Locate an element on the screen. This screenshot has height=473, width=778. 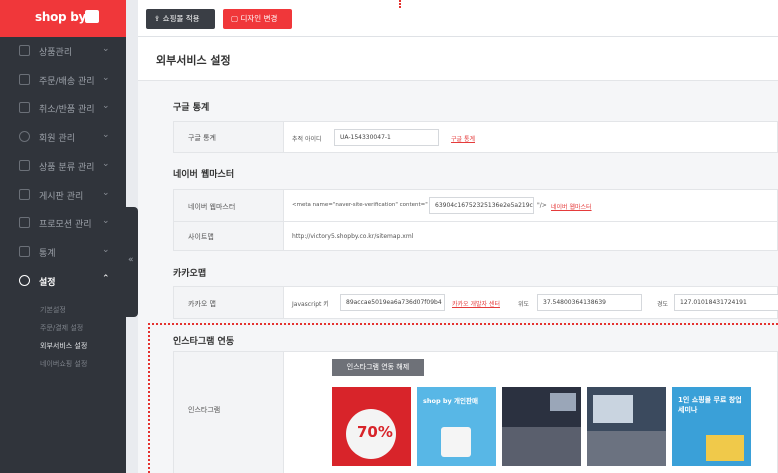
kakao-developer-link: 카카오 개발자 센터 is located at coordinates (476, 303).